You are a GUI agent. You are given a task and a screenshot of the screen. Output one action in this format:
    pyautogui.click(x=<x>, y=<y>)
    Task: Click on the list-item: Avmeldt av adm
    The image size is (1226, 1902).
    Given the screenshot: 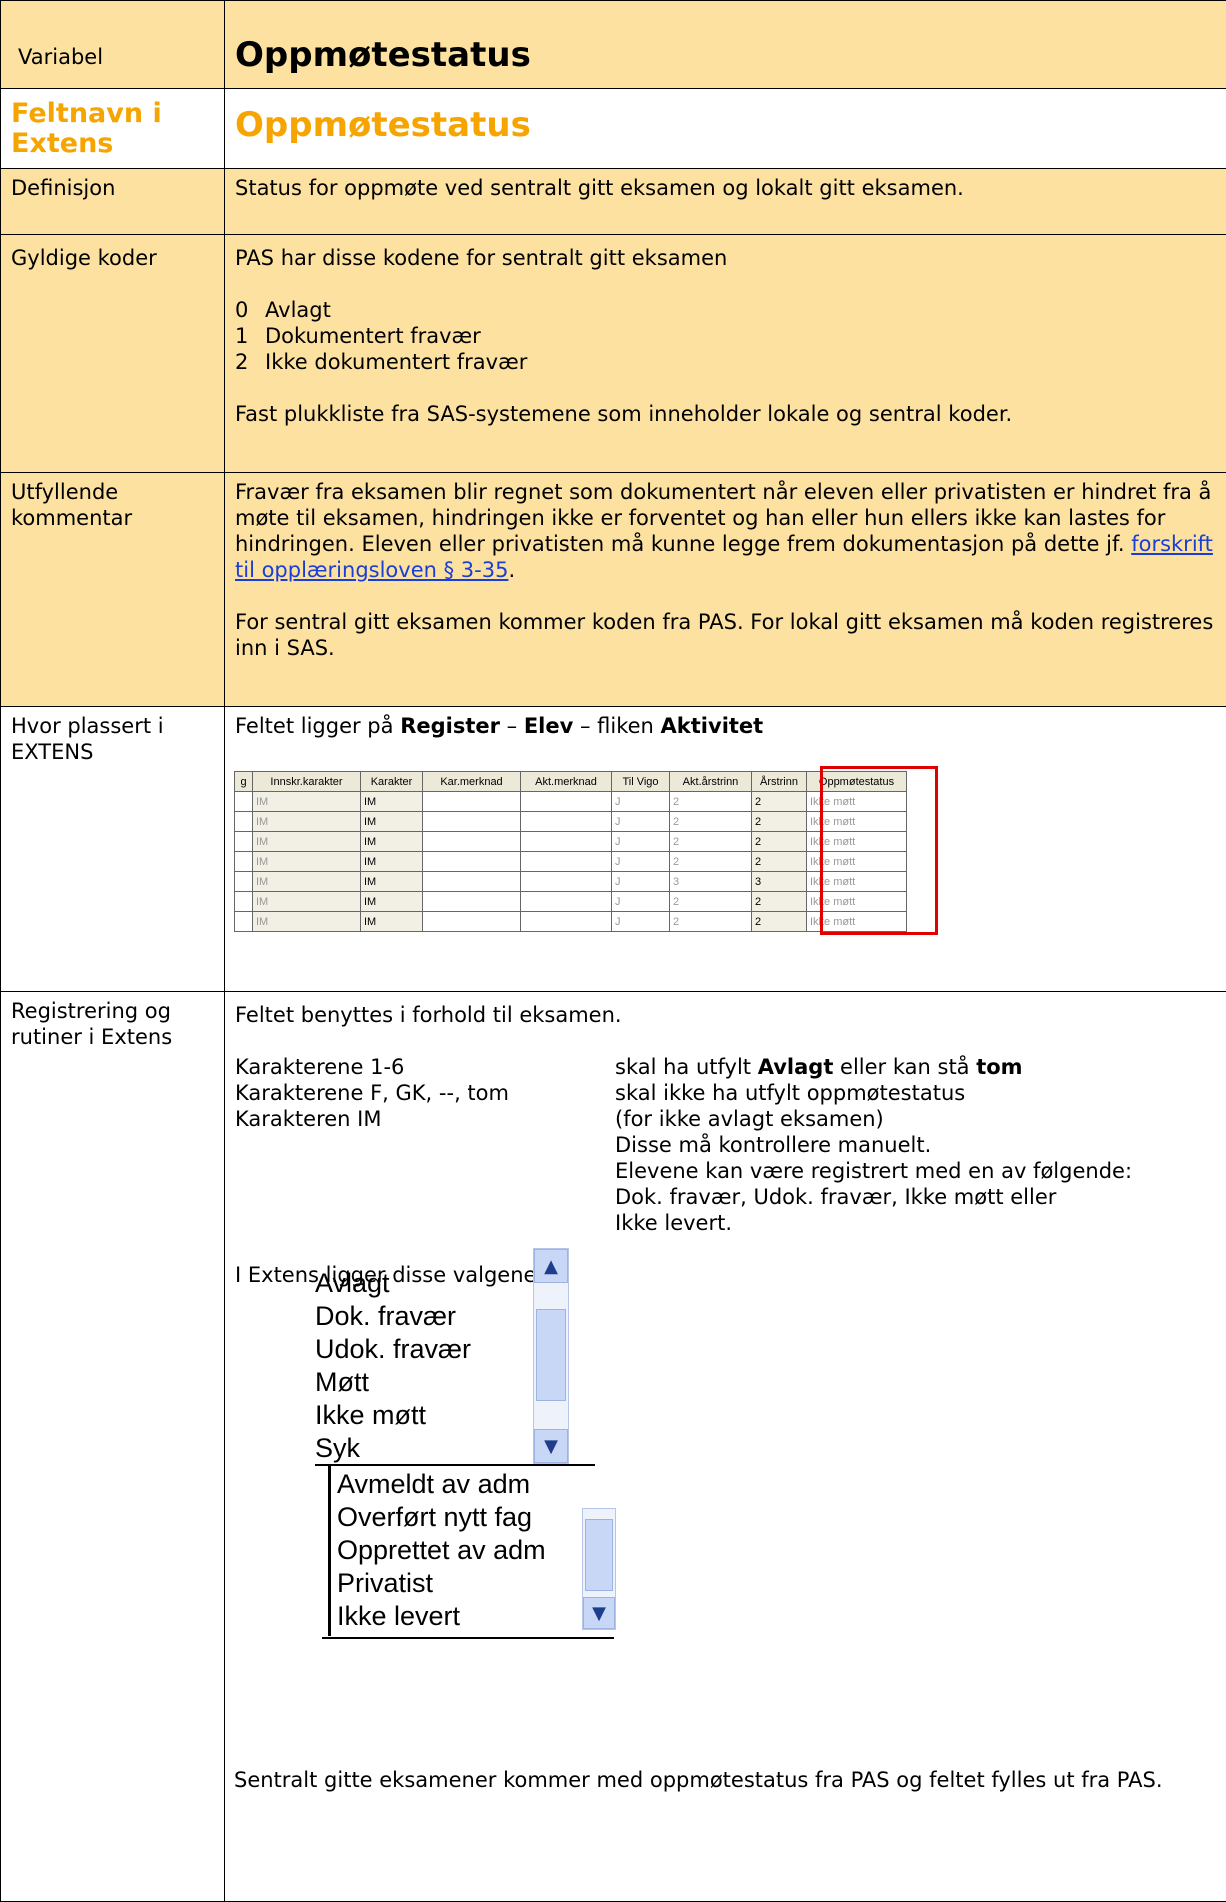 What is the action you would take?
    pyautogui.click(x=441, y=1484)
    